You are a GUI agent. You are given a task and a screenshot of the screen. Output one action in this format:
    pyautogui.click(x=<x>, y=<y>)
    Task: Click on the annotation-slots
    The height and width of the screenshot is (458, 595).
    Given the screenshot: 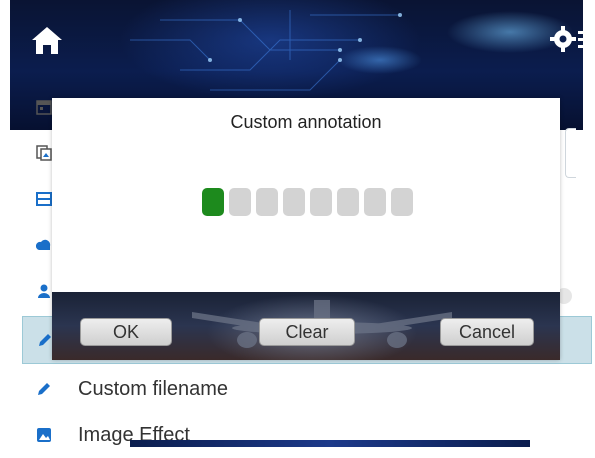 What is the action you would take?
    pyautogui.click(x=307, y=202)
    